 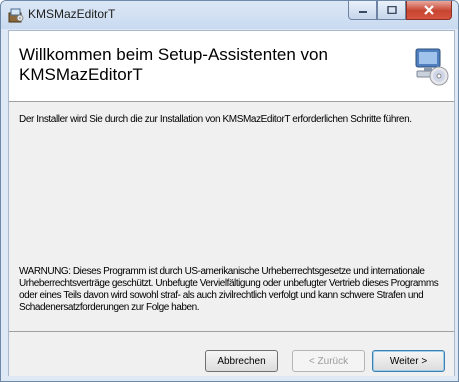 I want to click on minimize-button, so click(x=362, y=10).